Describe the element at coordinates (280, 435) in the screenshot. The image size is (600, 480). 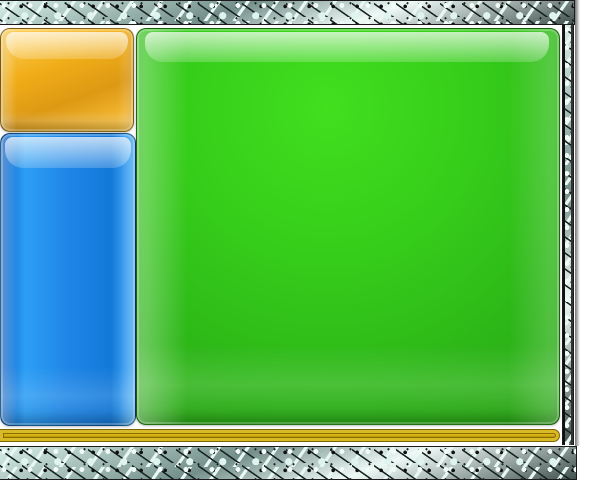
I see `gold-exit-bar` at that location.